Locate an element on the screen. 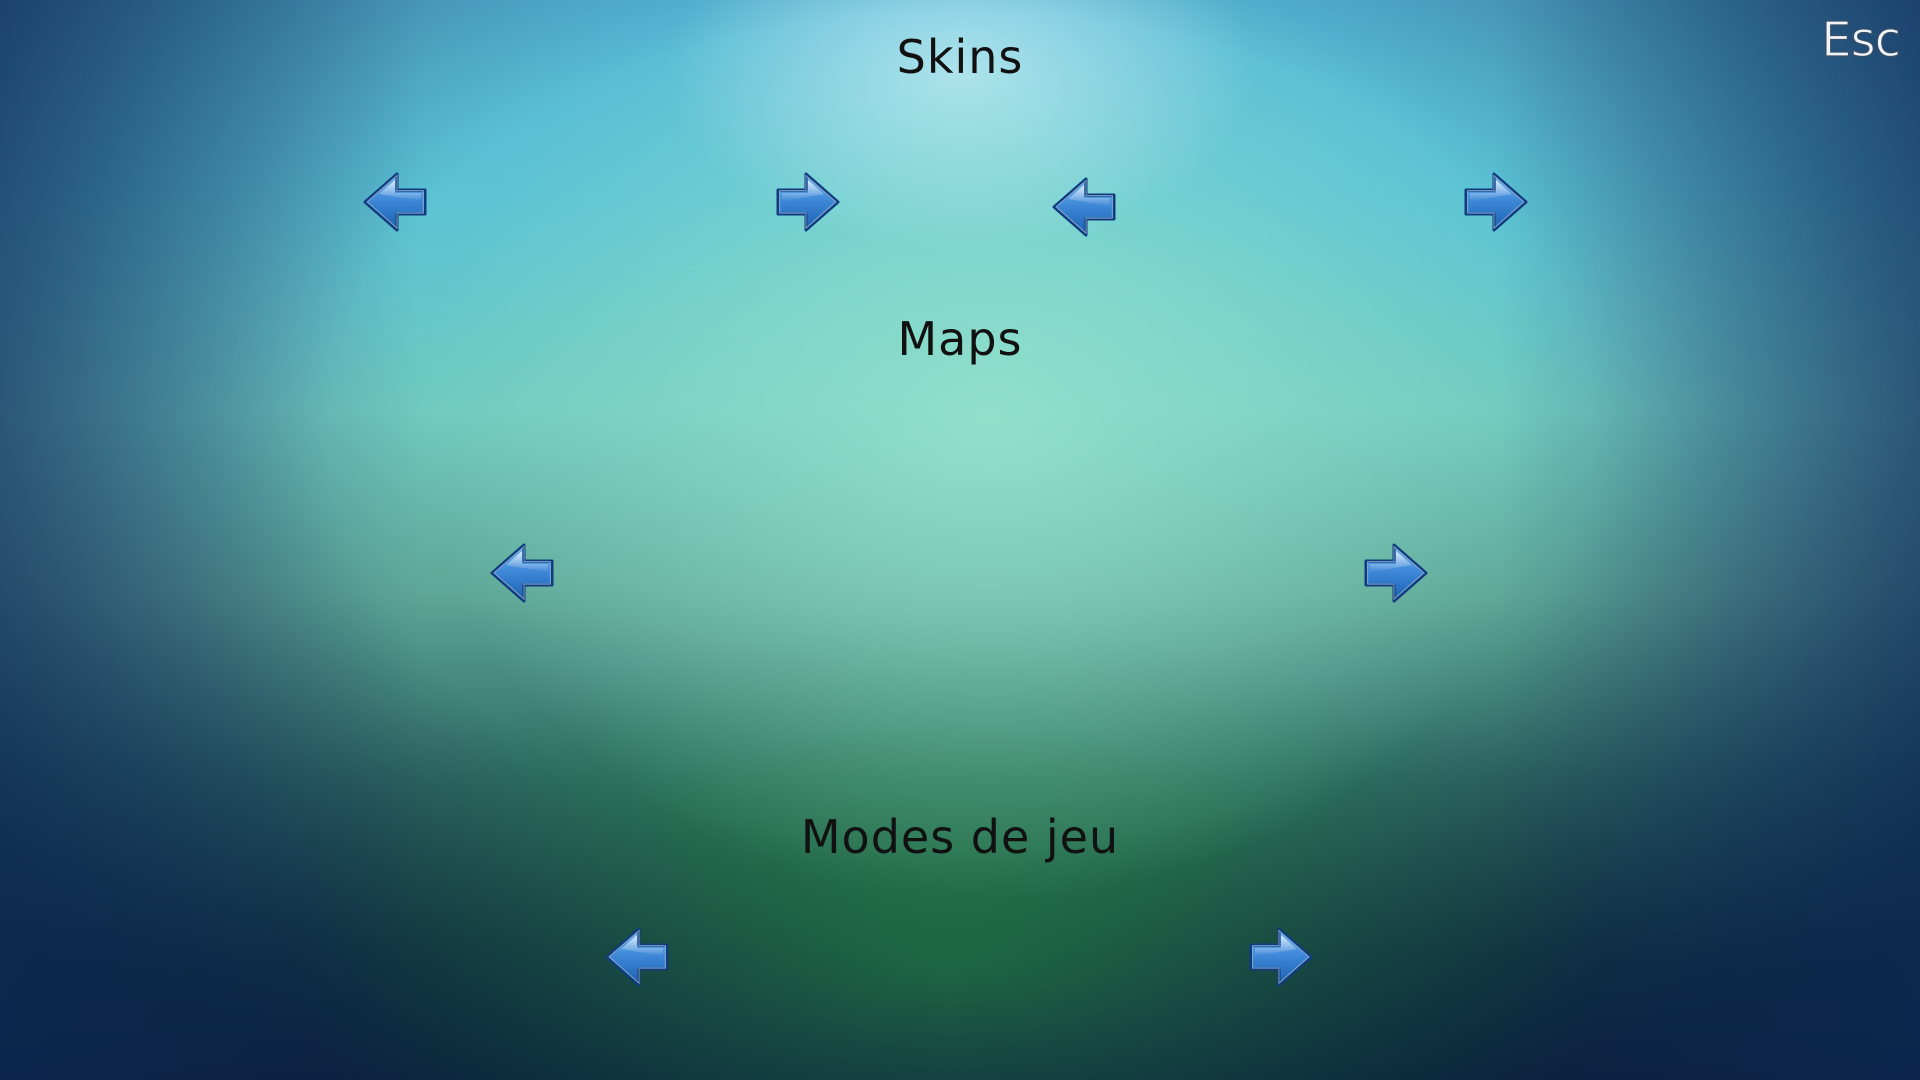 This screenshot has width=1920, height=1080. modes-prev-button is located at coordinates (637, 957).